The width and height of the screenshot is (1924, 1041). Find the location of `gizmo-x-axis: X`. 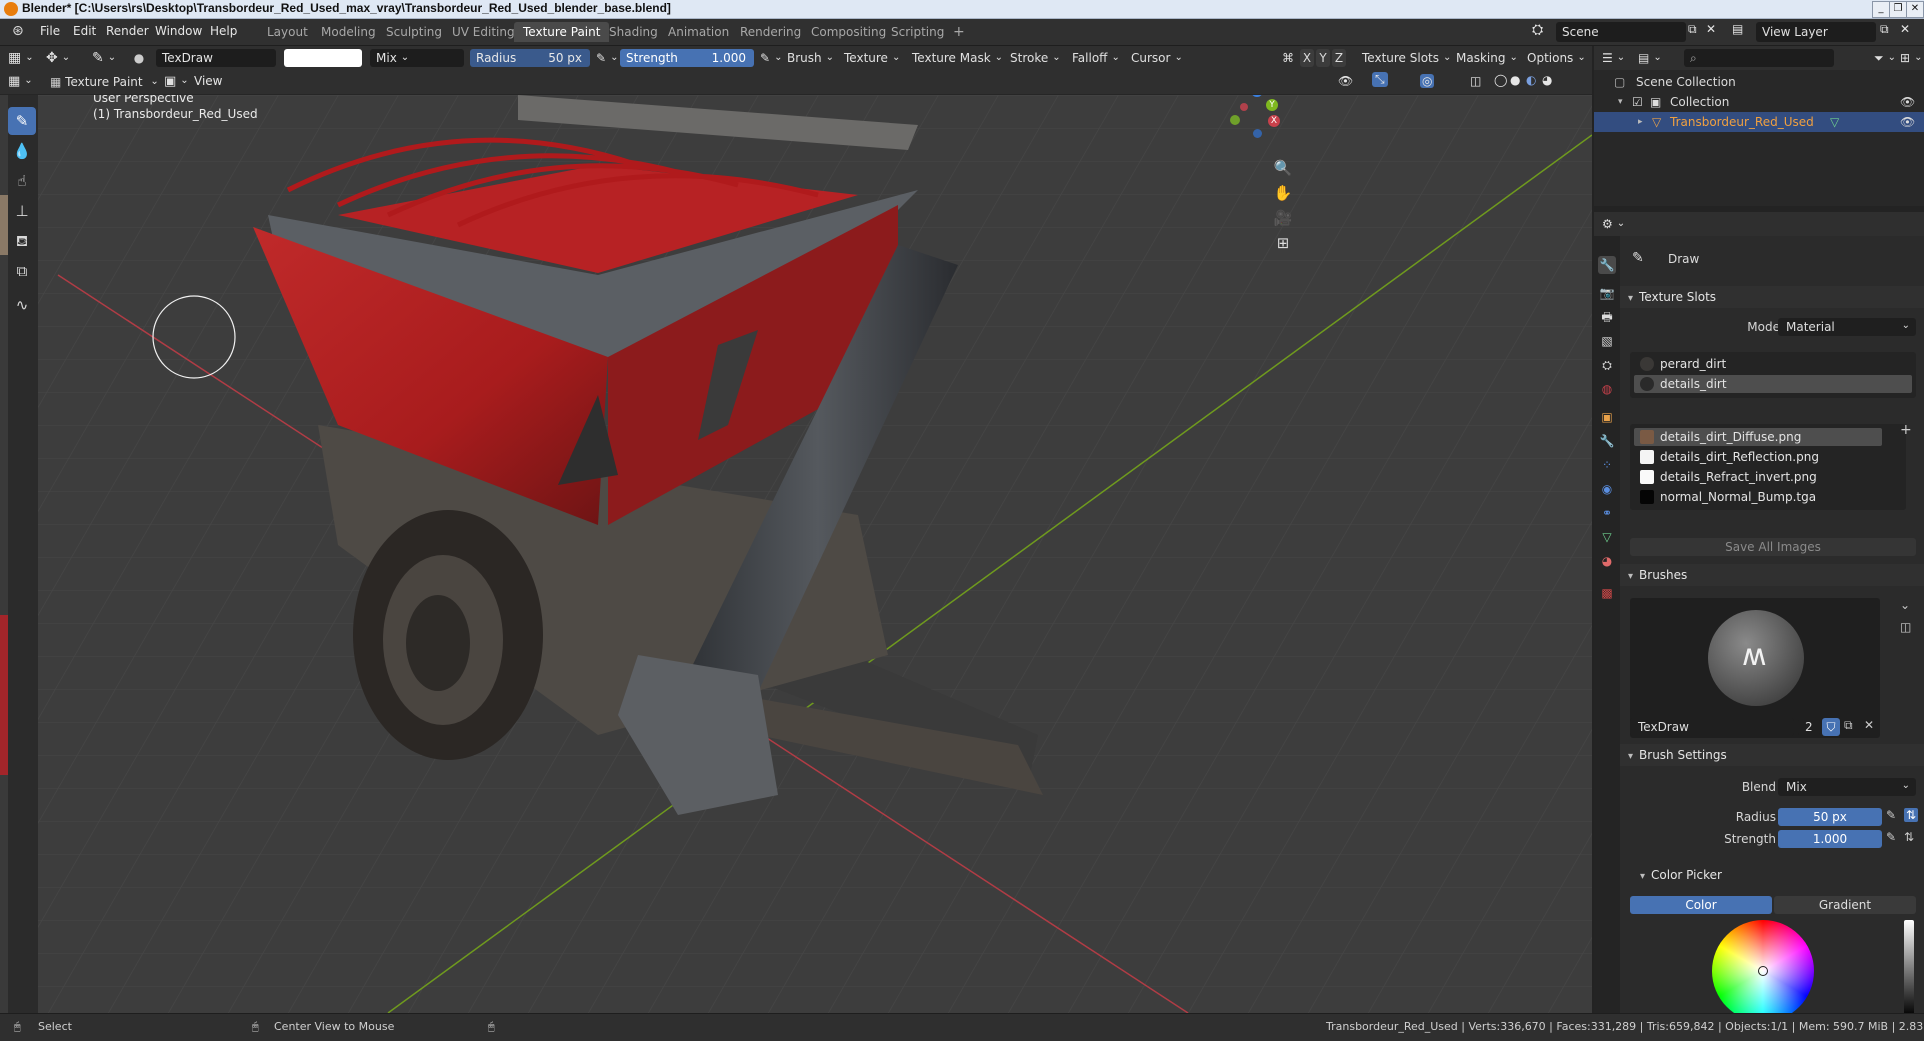

gizmo-x-axis: X is located at coordinates (1274, 121).